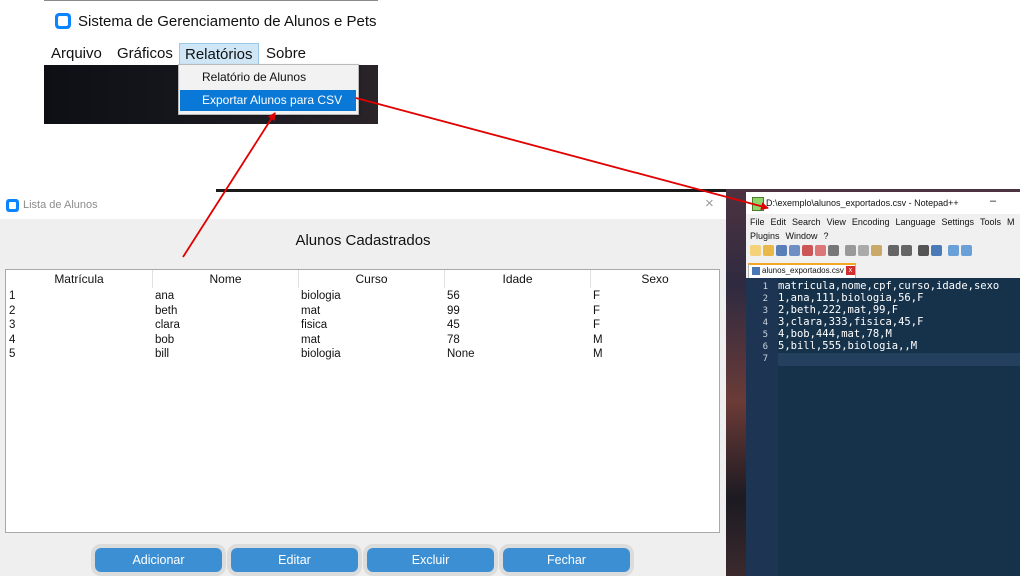 The image size is (1020, 576). Describe the element at coordinates (884, 251) in the screenshot. I see `notepad-toolbar` at that location.